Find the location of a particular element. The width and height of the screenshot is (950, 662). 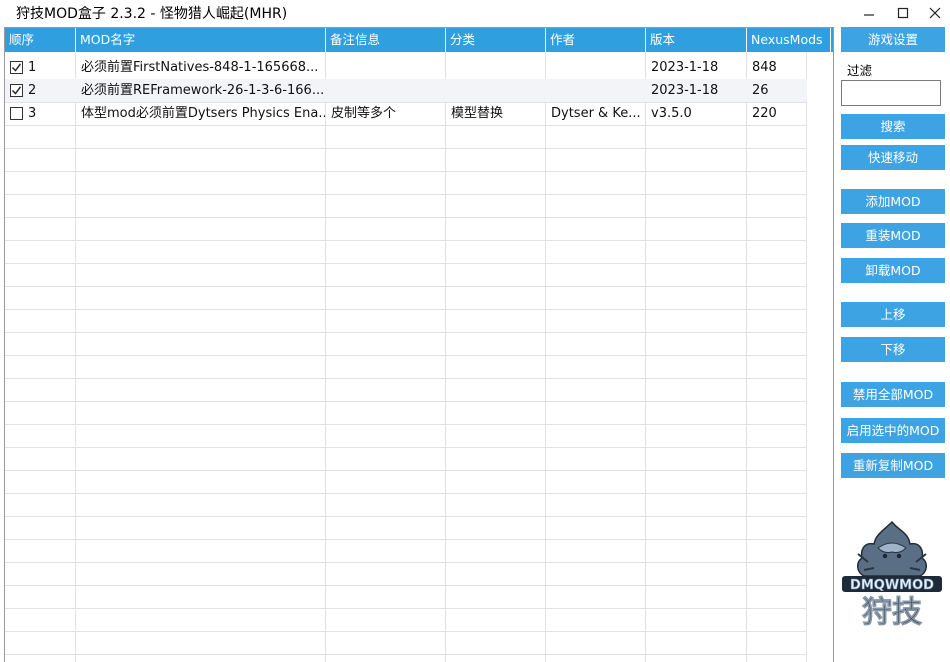

nexus-id-cell: 848 is located at coordinates (764, 67).